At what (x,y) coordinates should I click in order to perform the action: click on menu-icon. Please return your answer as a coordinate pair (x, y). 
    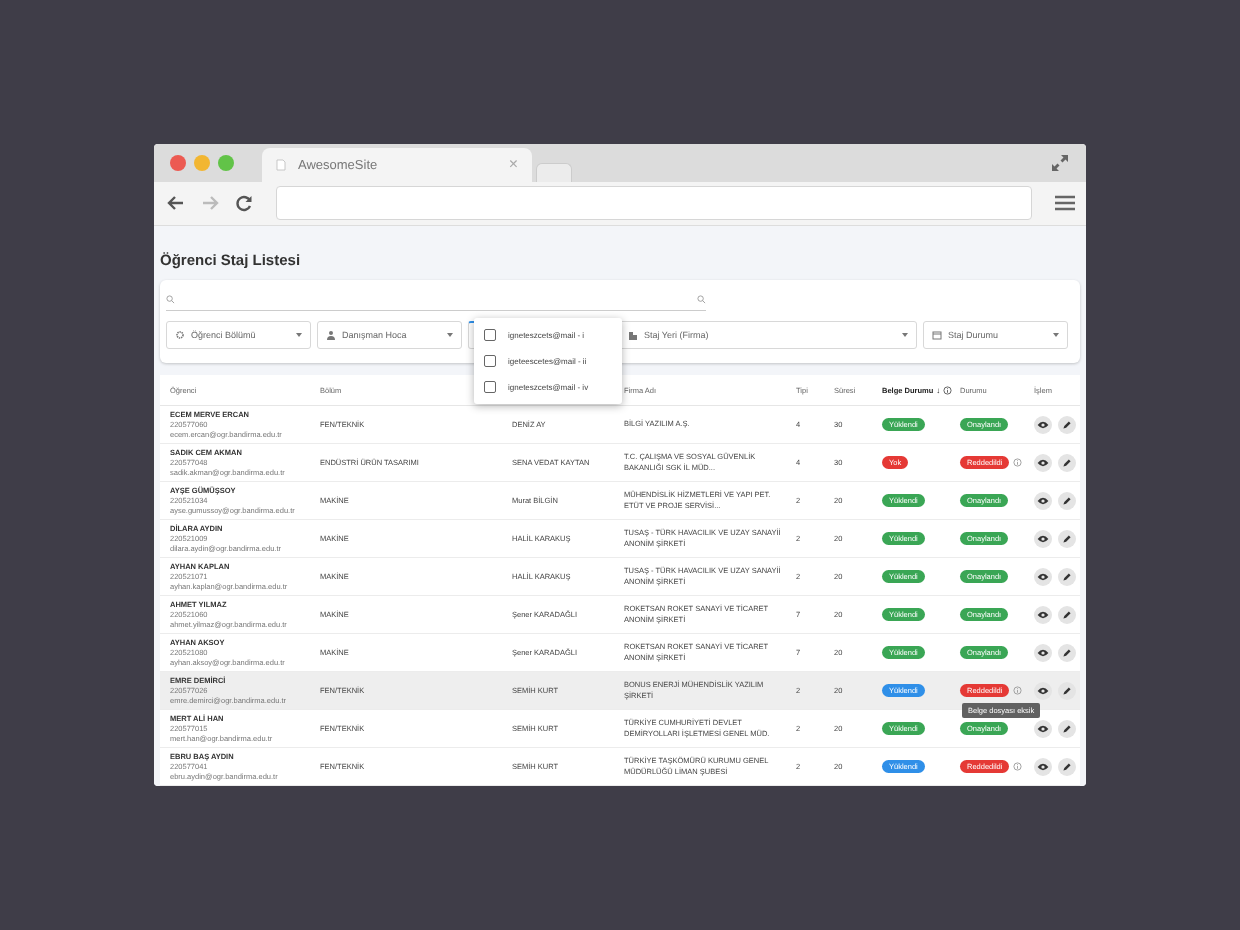
    Looking at the image, I should click on (1065, 203).